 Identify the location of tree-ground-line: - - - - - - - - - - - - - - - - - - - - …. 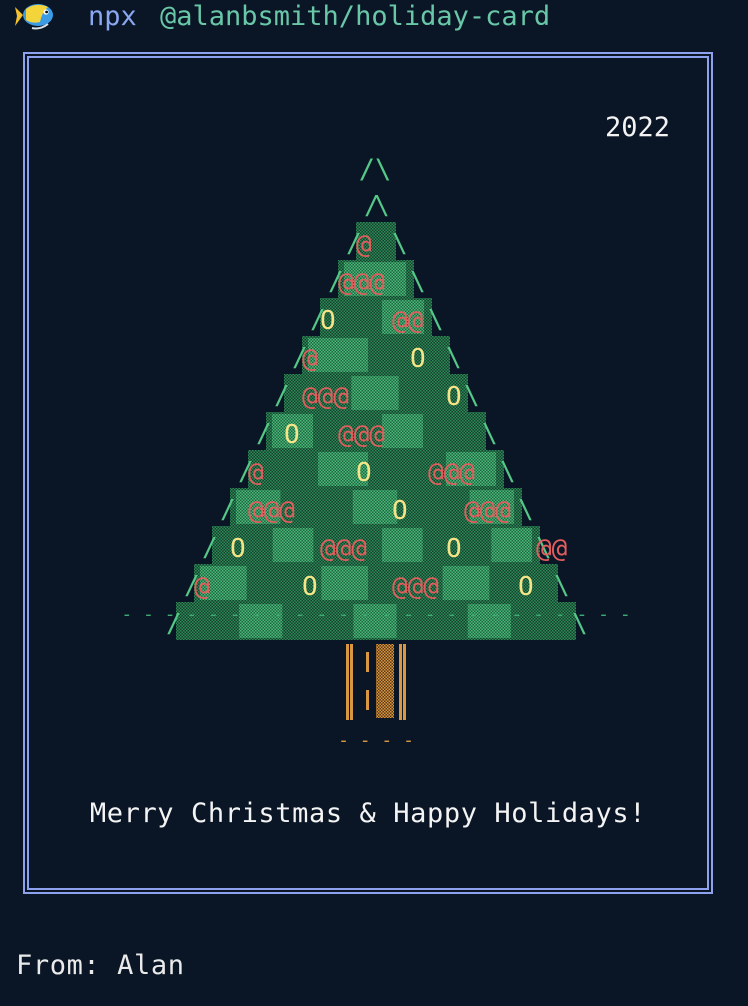
(375, 614).